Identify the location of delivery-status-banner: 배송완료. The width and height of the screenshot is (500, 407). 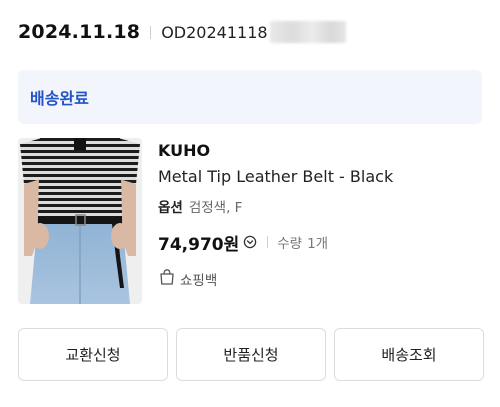
(250, 97).